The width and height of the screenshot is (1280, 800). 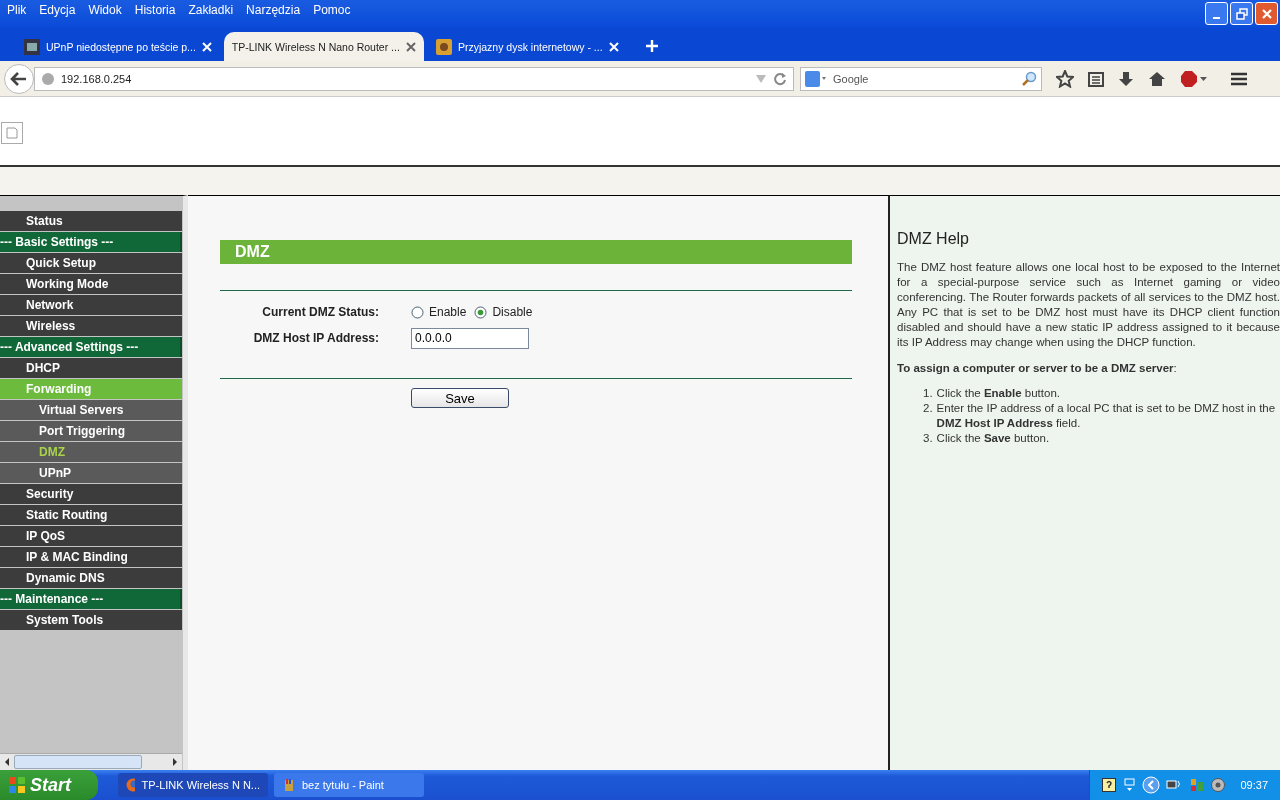 What do you see at coordinates (91, 368) in the screenshot?
I see `sidebar-item: DHCP` at bounding box center [91, 368].